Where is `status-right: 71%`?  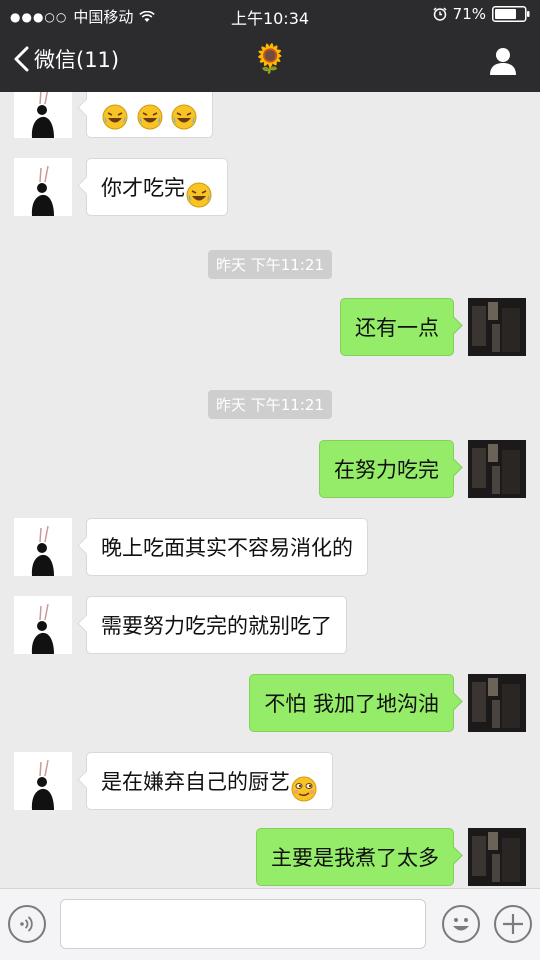
status-right: 71% is located at coordinates (481, 14).